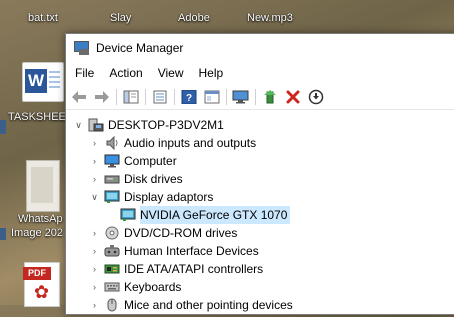 Image resolution: width=454 pixels, height=317 pixels. Describe the element at coordinates (125, 73) in the screenshot. I see `menu-action: Action` at that location.